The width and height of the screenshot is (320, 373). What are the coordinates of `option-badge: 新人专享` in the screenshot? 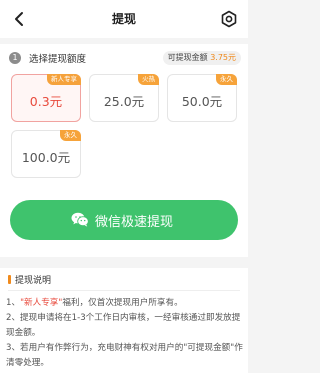 It's located at (64, 79).